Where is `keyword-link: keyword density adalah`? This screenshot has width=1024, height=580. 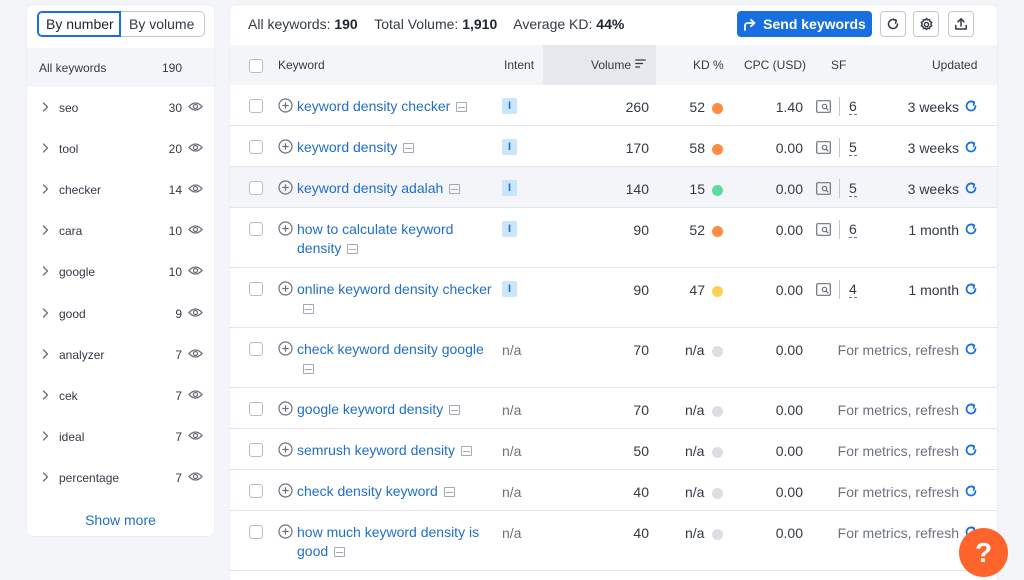
keyword-link: keyword density adalah is located at coordinates (397, 188).